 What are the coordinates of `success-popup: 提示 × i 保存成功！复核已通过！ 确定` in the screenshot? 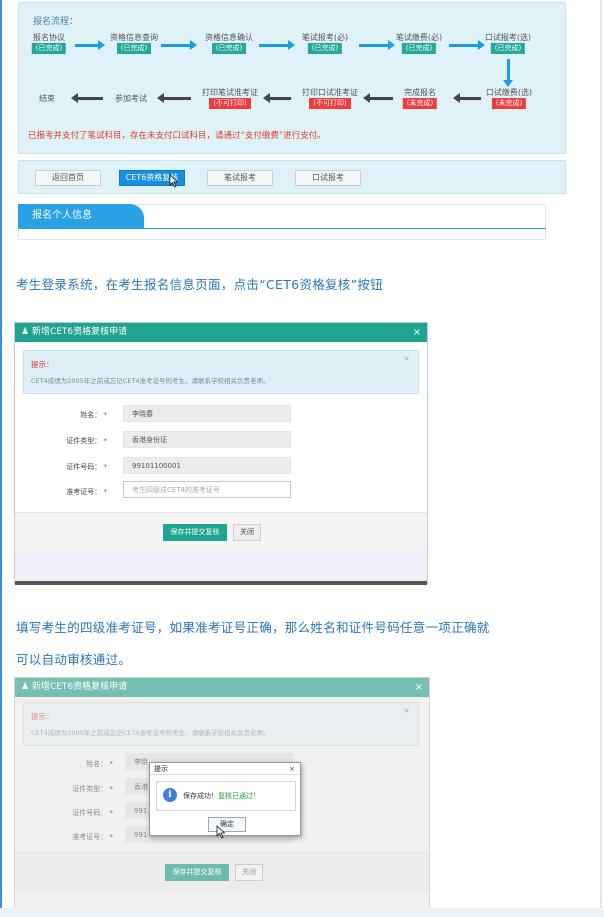 It's located at (225, 800).